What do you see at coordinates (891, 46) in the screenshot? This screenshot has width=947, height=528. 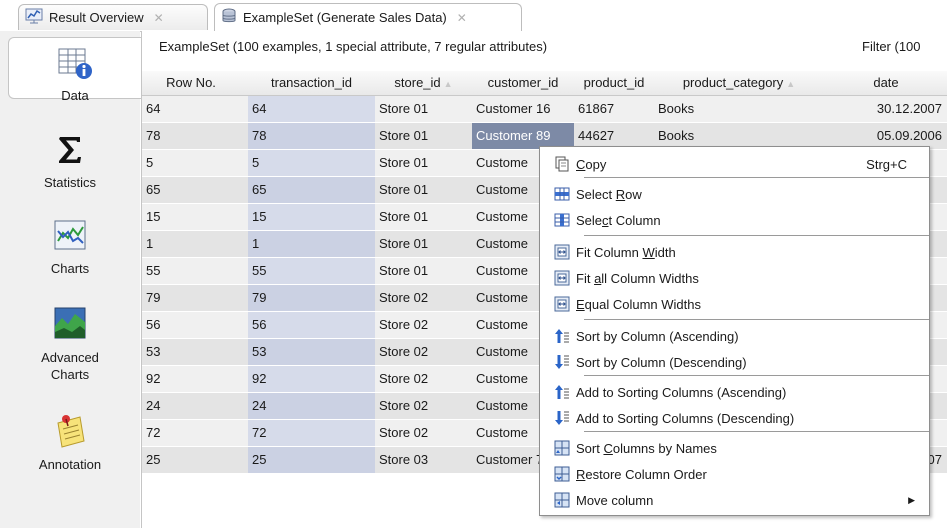 I see `filter-label: Filter (100` at bounding box center [891, 46].